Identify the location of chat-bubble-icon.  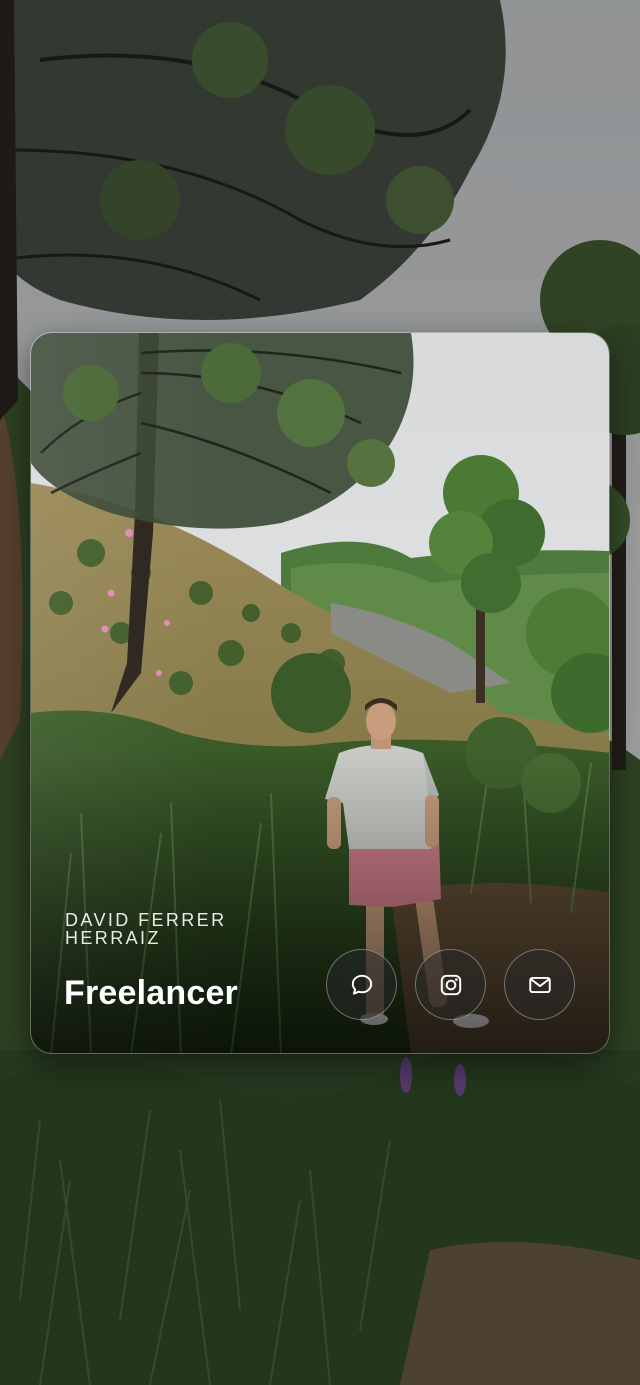
(361, 984).